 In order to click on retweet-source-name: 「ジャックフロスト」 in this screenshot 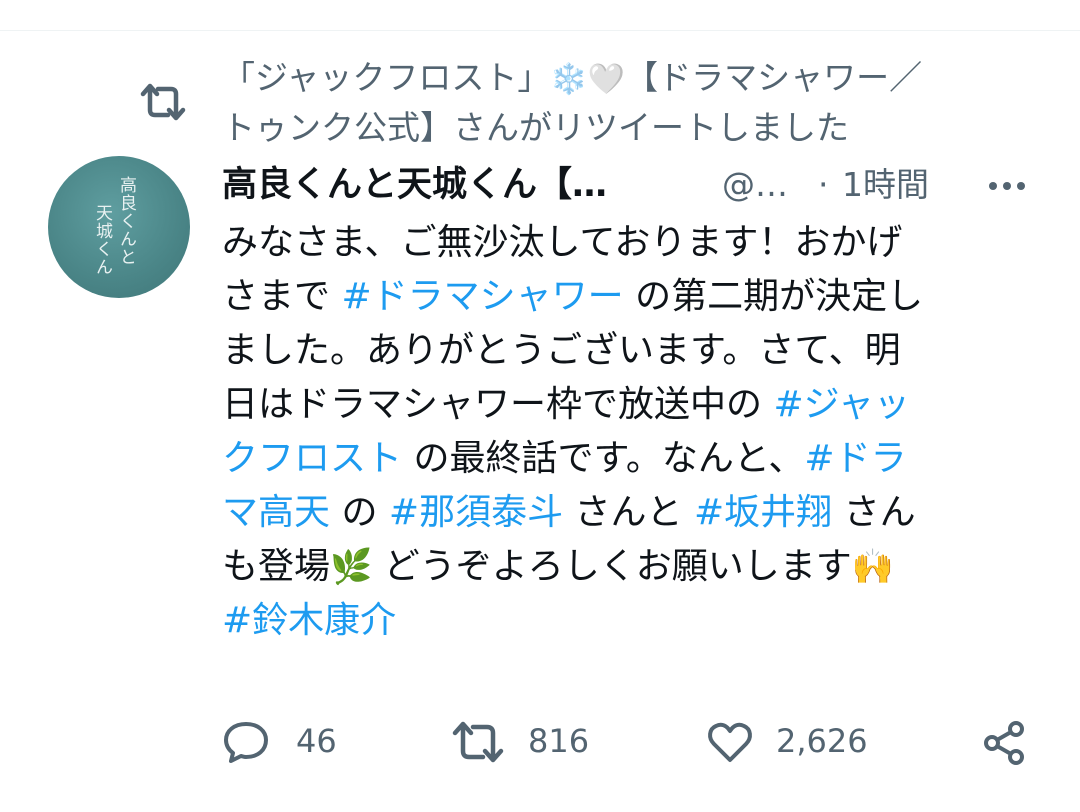, I will do `click(386, 77)`.